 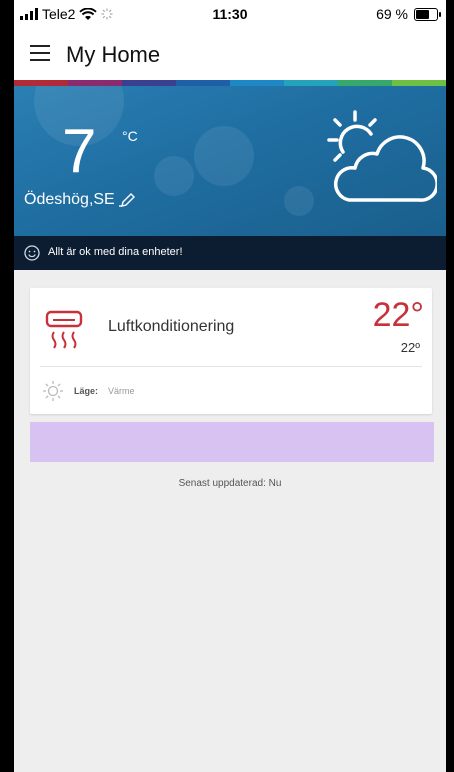 What do you see at coordinates (230, 483) in the screenshot?
I see `last-updated: Senast uppdaterad: Nu` at bounding box center [230, 483].